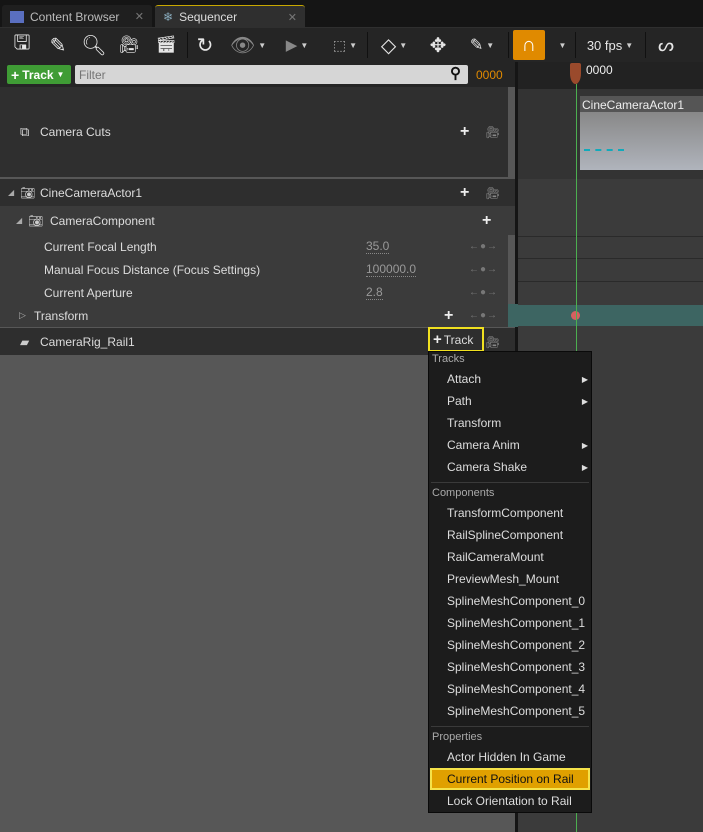 The width and height of the screenshot is (703, 832). Describe the element at coordinates (22, 45) in the screenshot. I see `save-icon: 🖫` at that location.